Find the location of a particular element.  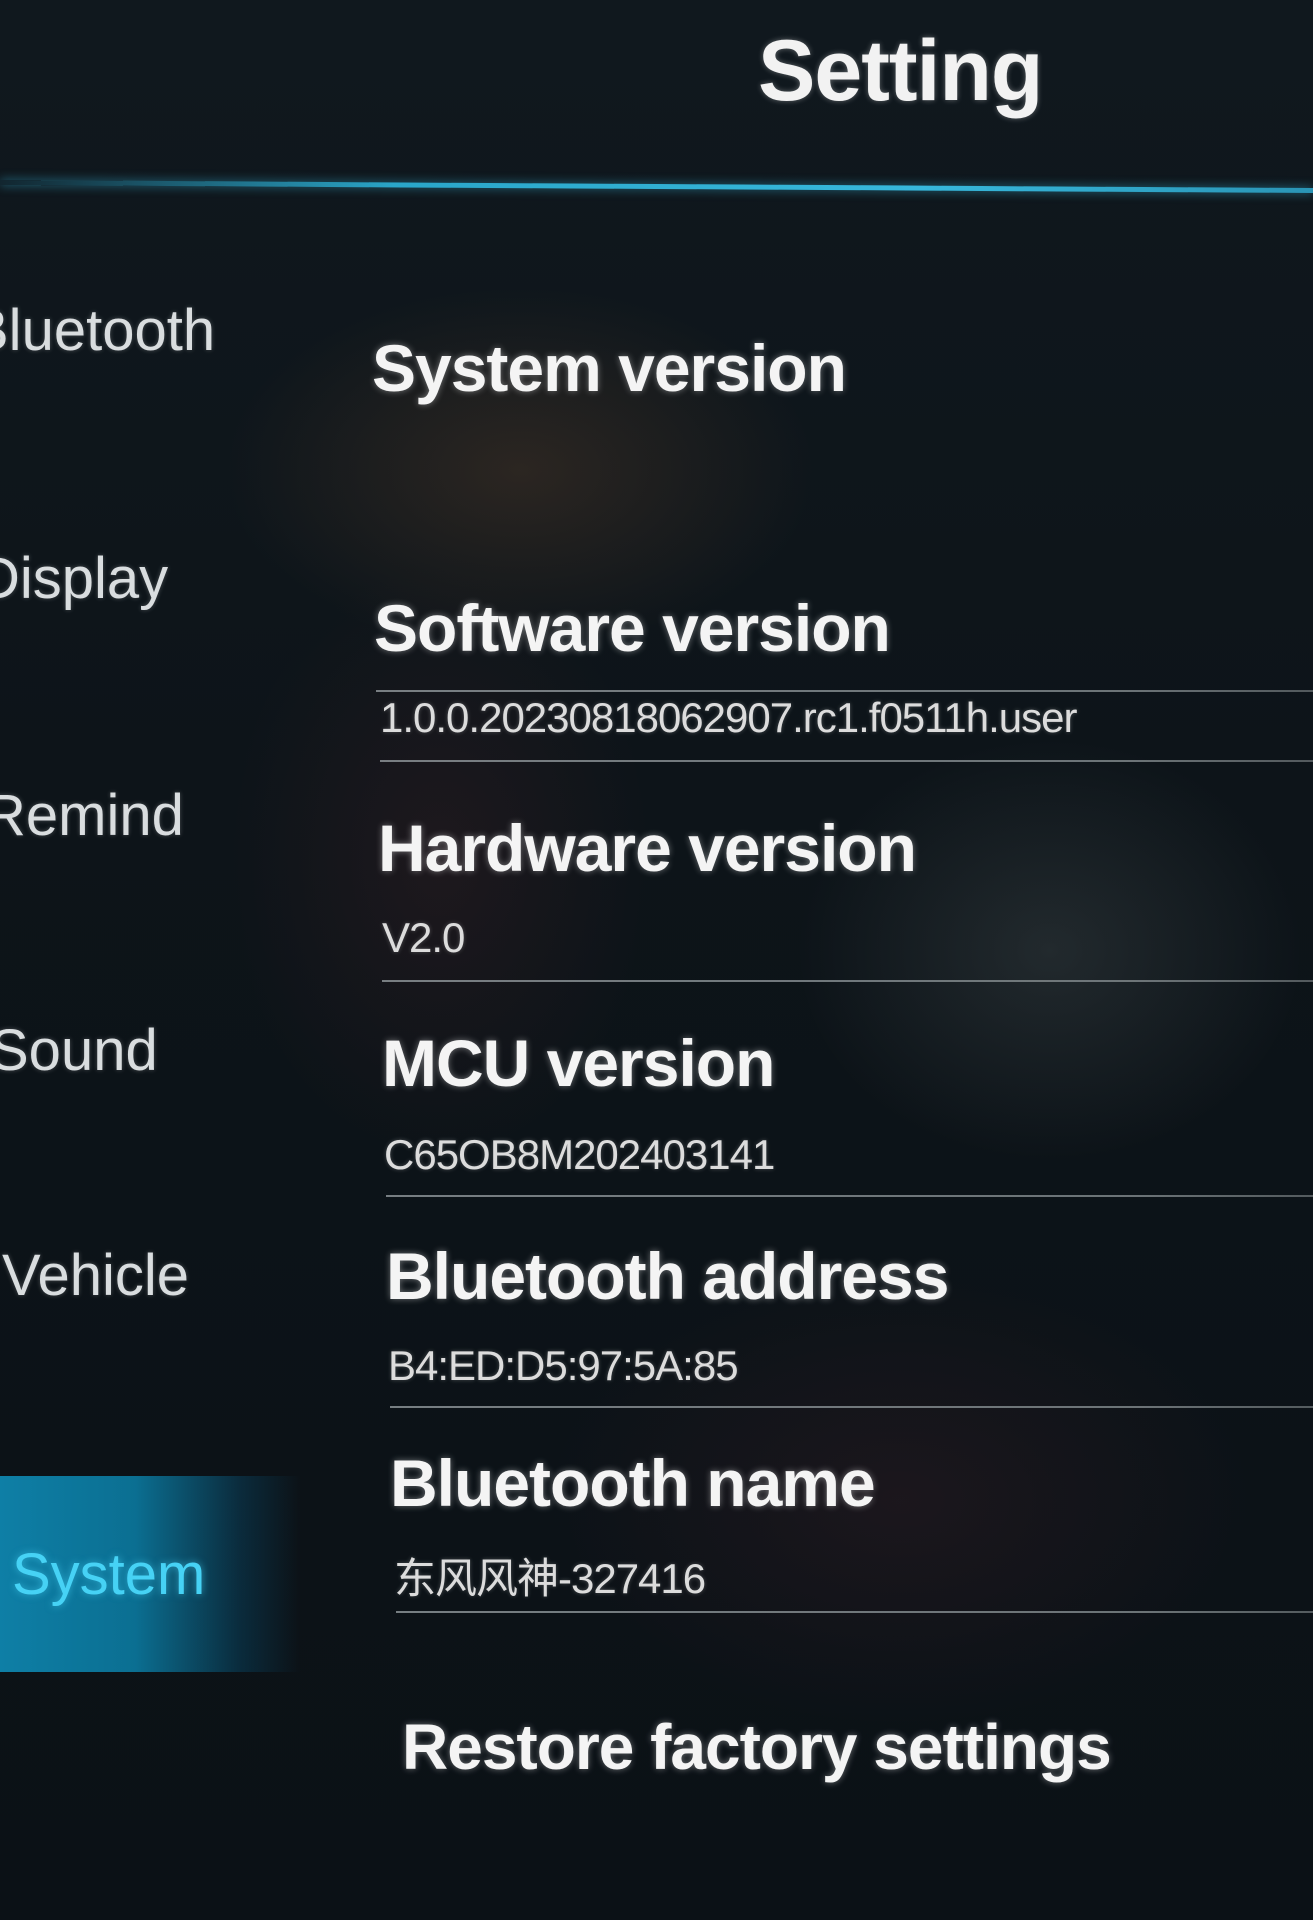

sidebar-item-remind: Remind is located at coordinates (132, 815).